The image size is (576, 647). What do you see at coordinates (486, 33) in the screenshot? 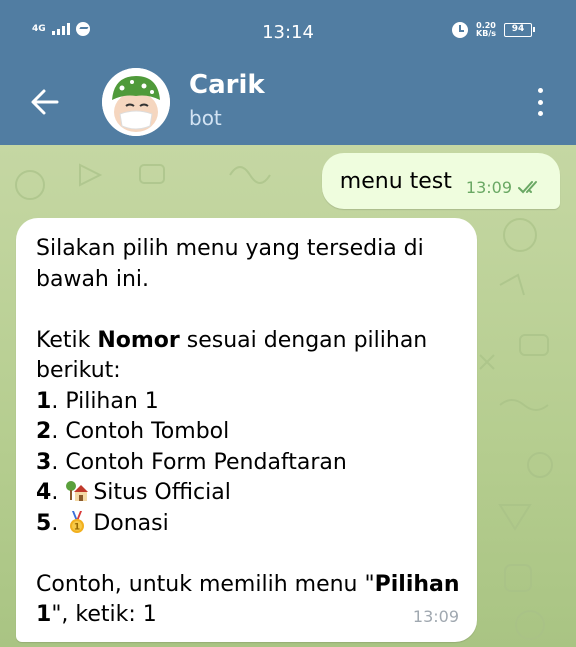
I see `speed-unit: KB/s` at bounding box center [486, 33].